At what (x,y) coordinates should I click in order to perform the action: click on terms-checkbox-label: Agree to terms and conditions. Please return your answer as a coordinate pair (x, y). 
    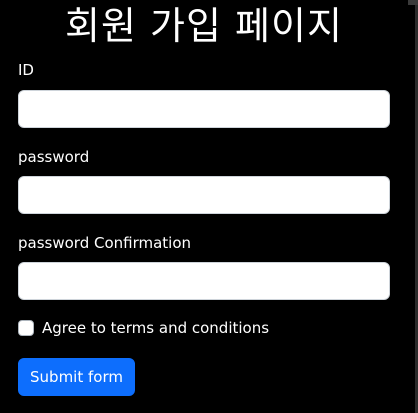
    Looking at the image, I should click on (155, 328).